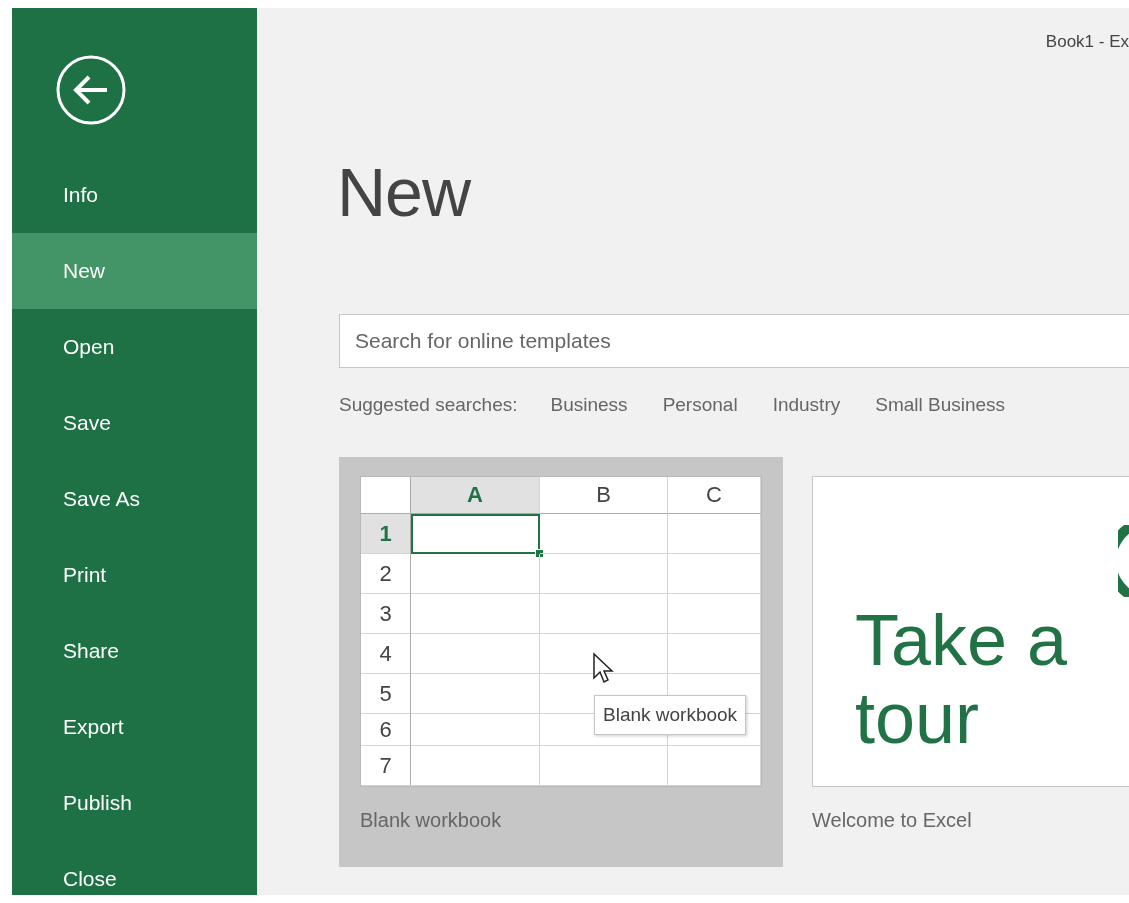 Image resolution: width=1129 pixels, height=903 pixels. What do you see at coordinates (134, 868) in the screenshot?
I see `sidebar-item: Close` at bounding box center [134, 868].